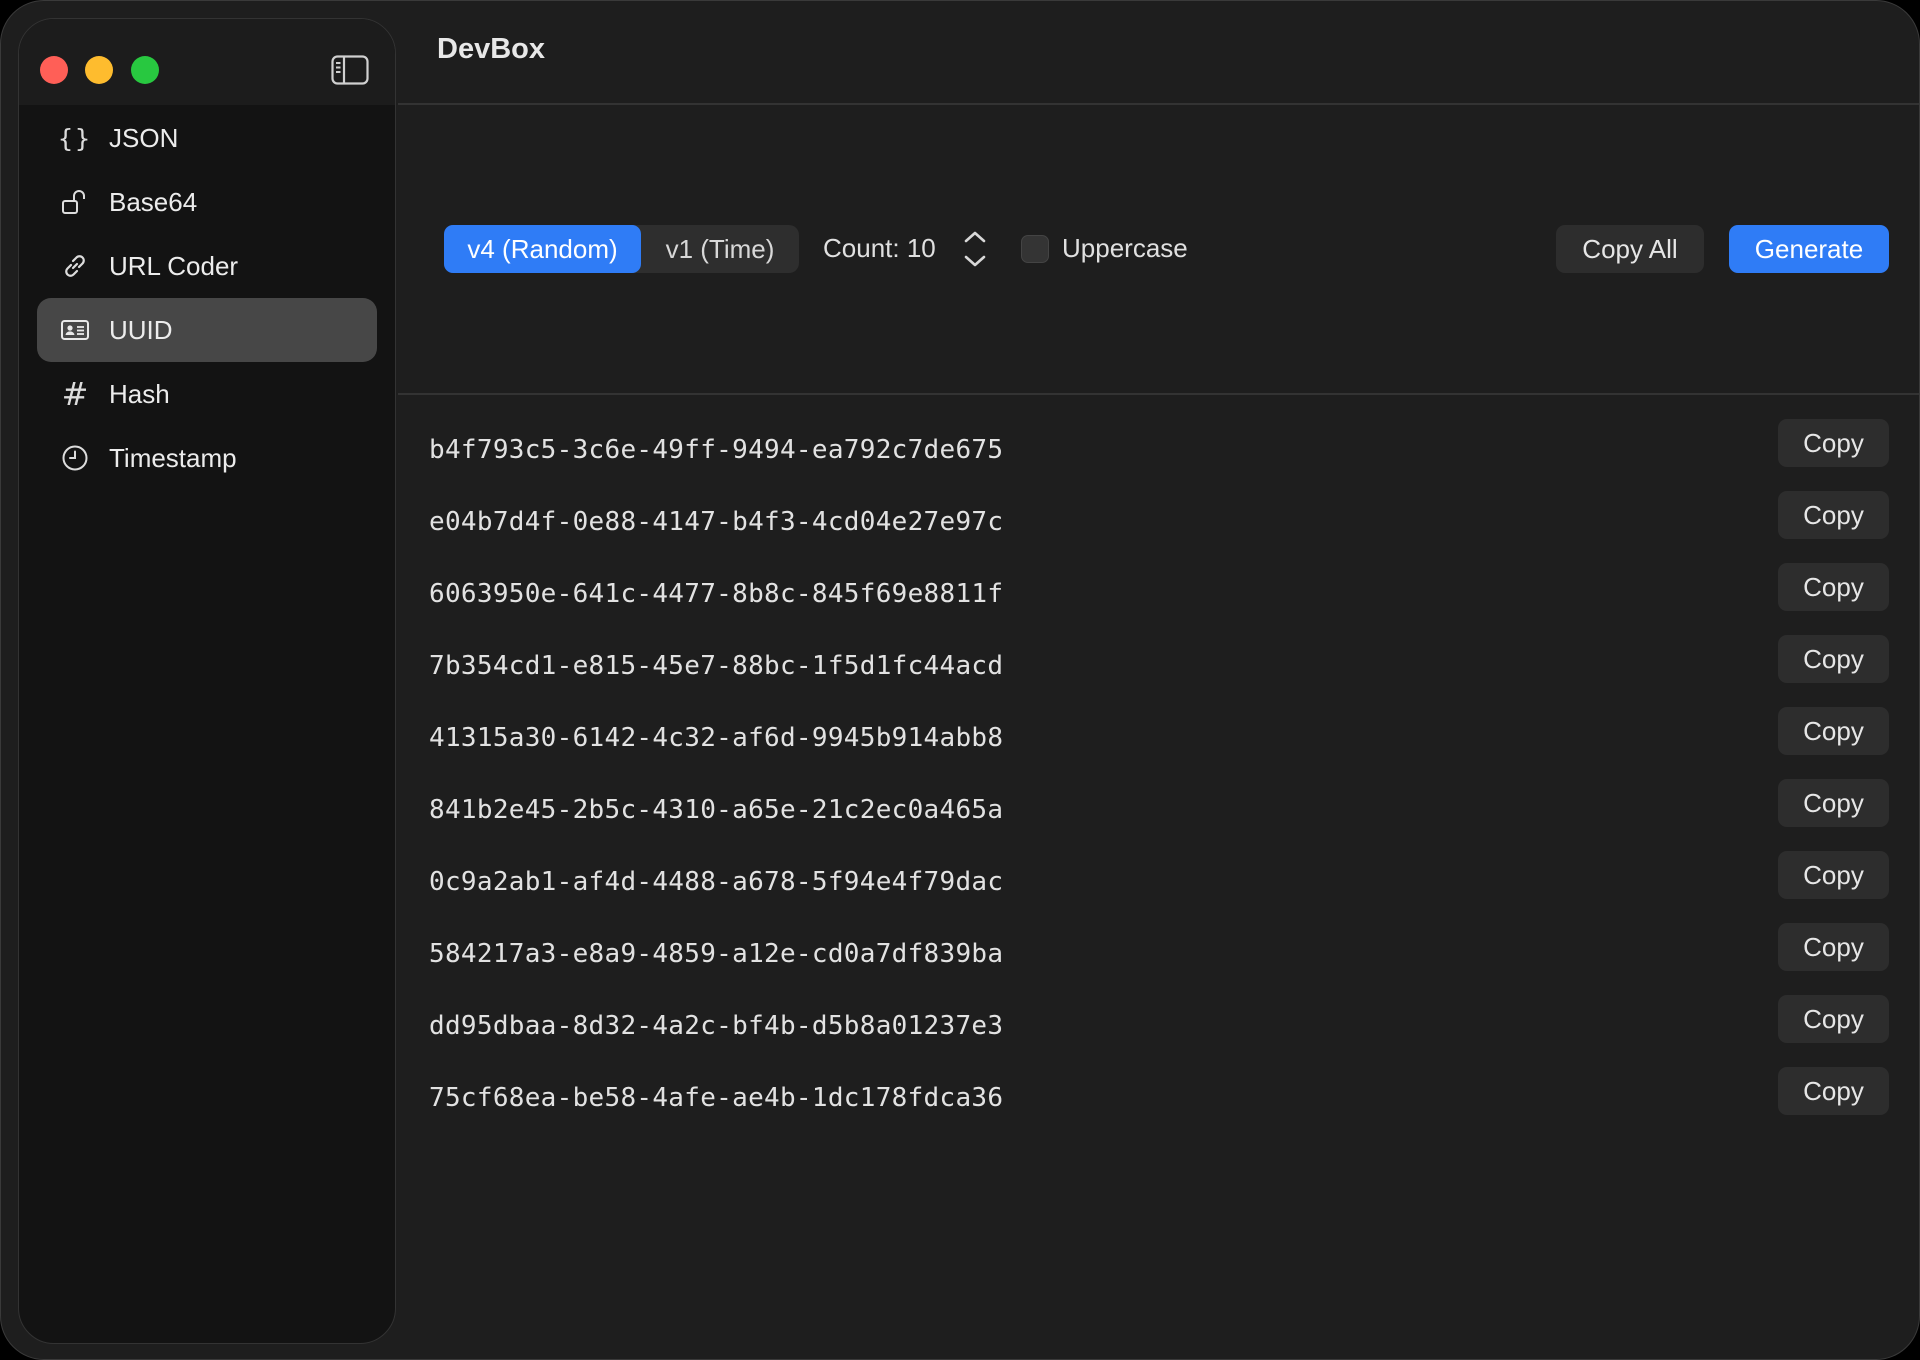  Describe the element at coordinates (350, 70) in the screenshot. I see `sidebar-toggle-icon` at that location.